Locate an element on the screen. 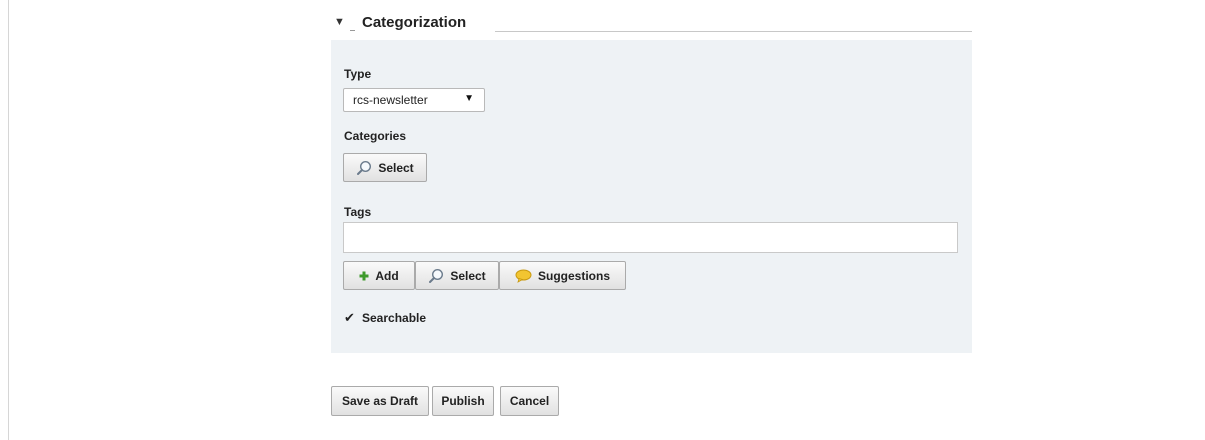  plus-icon is located at coordinates (364, 276).